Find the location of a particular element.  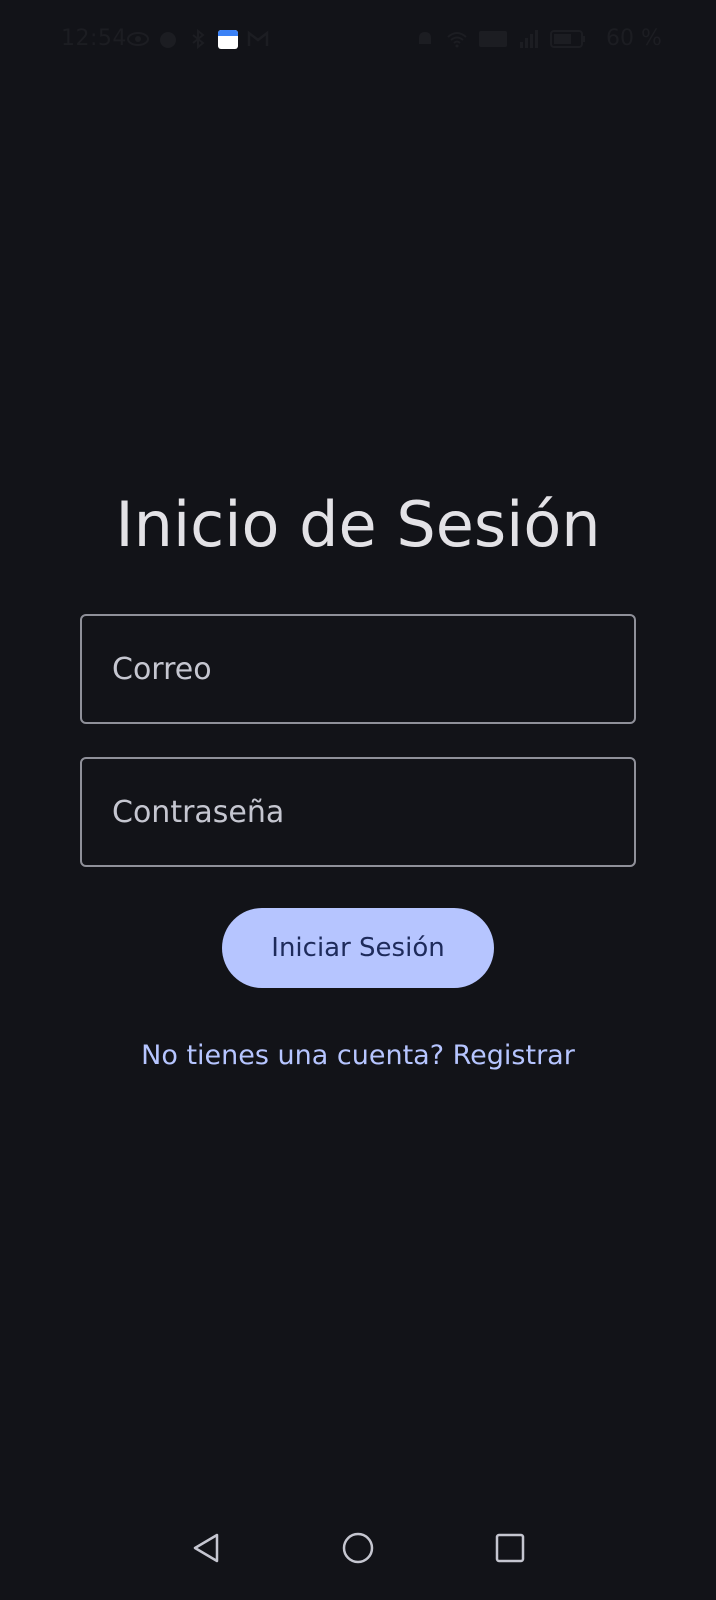

back-button is located at coordinates (206, 1550).